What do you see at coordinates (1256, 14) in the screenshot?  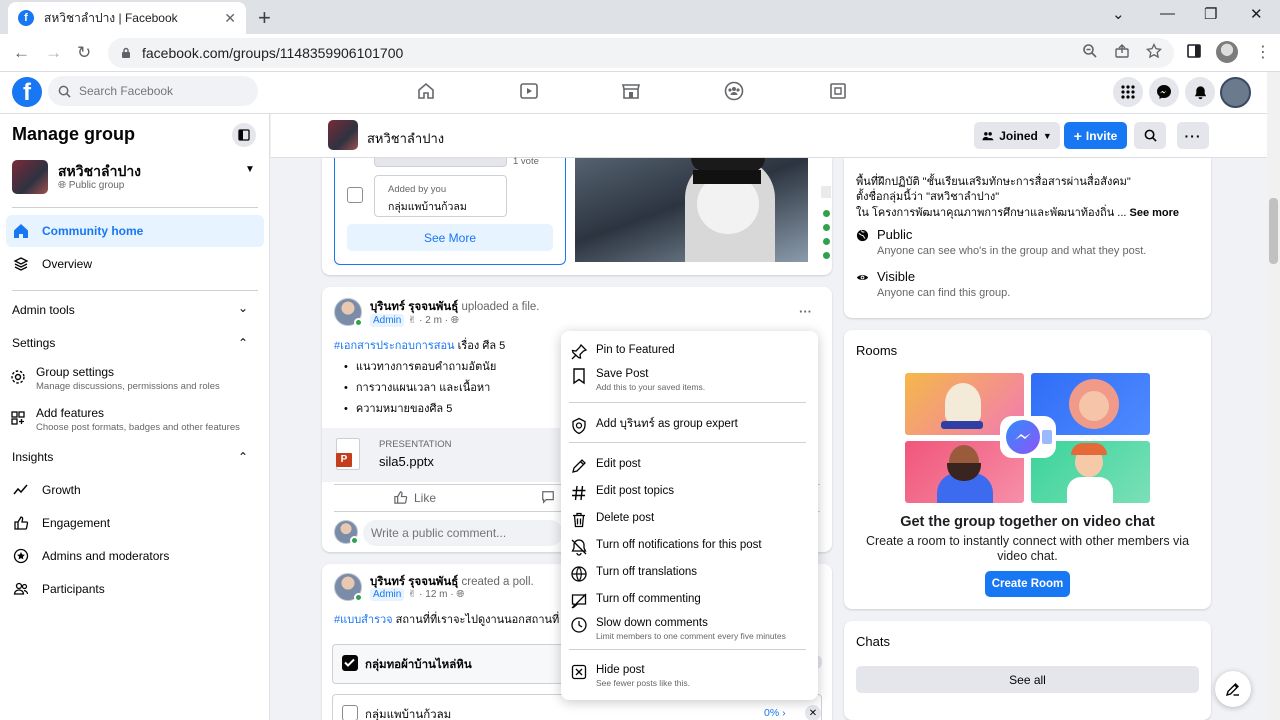 I see `window-close-icon: ✕` at bounding box center [1256, 14].